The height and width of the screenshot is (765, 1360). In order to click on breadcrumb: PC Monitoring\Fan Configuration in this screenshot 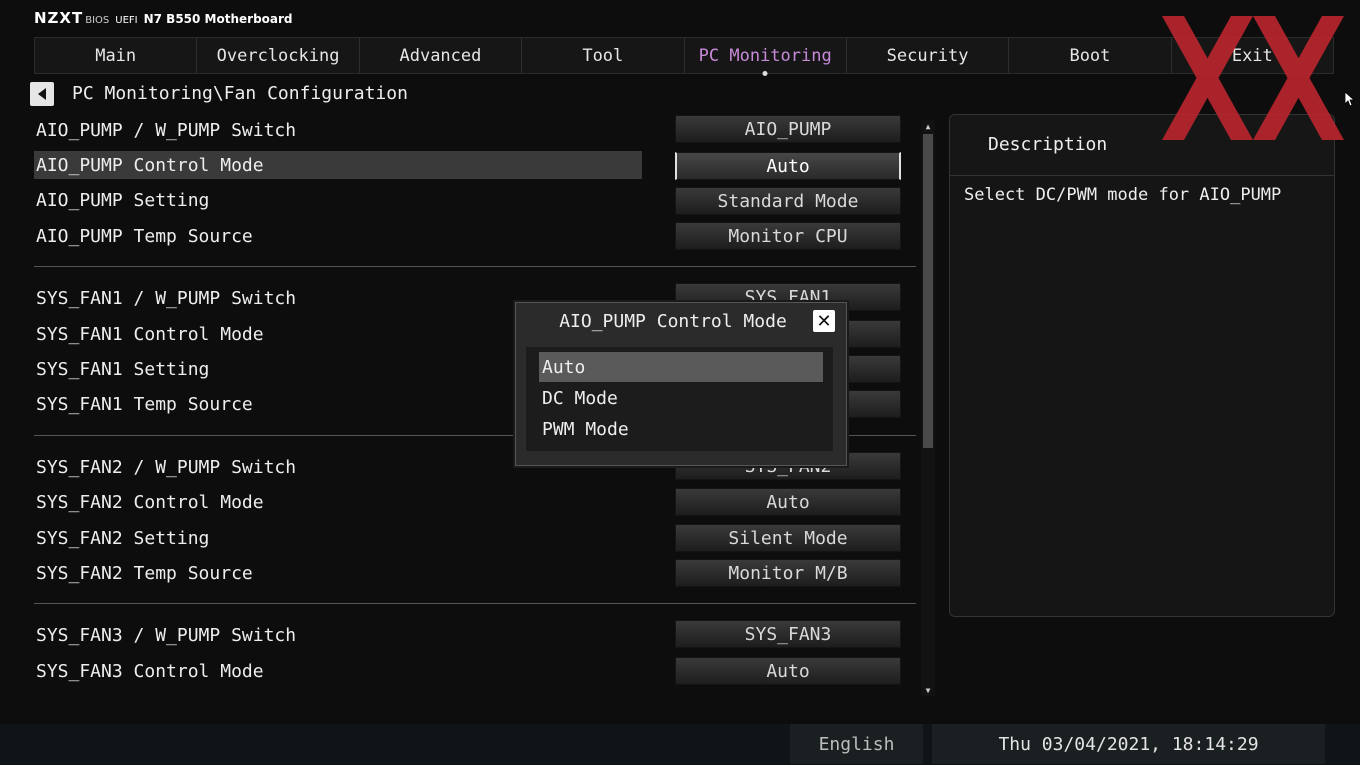, I will do `click(240, 93)`.